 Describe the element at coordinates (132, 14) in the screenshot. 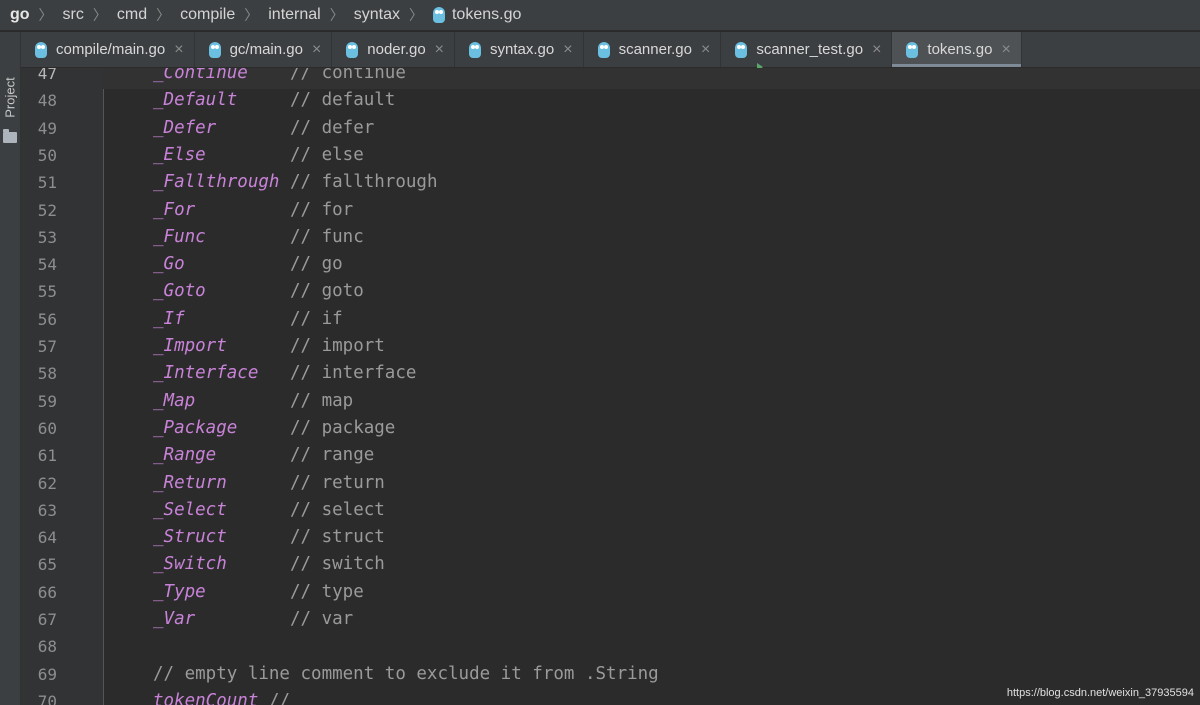

I see `breadcrumb-label: cmd` at that location.